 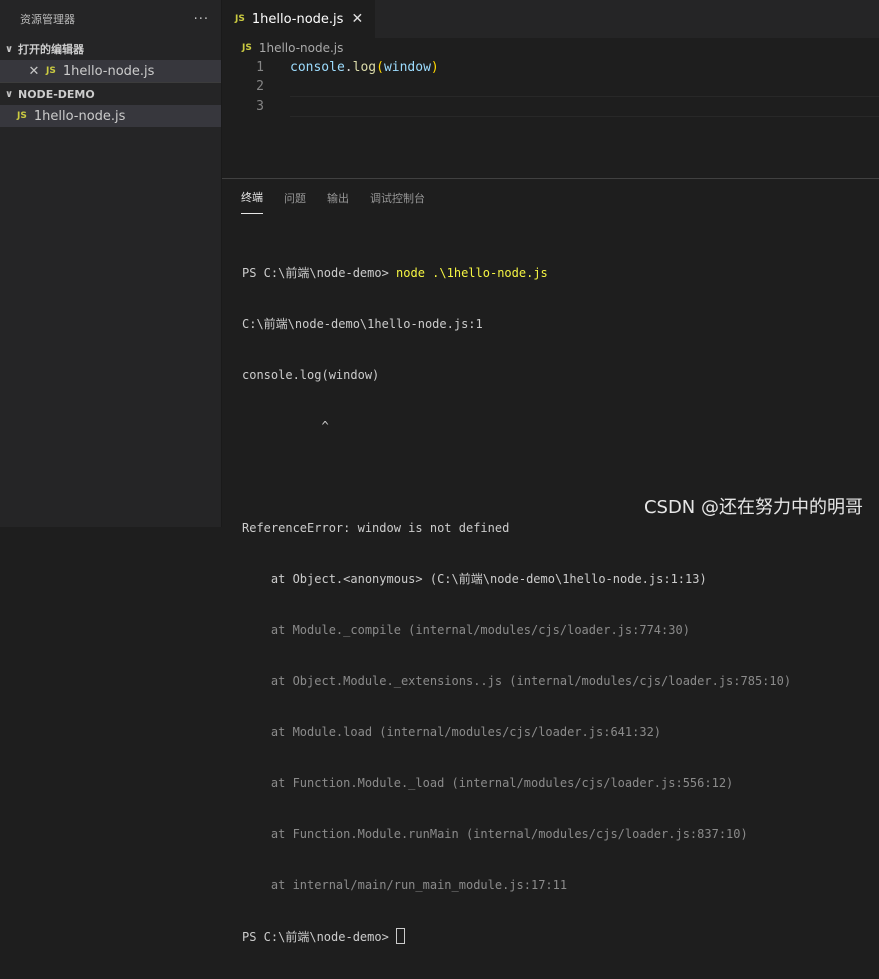 I want to click on terminal-command: node .\1hello-node.js, so click(x=472, y=273).